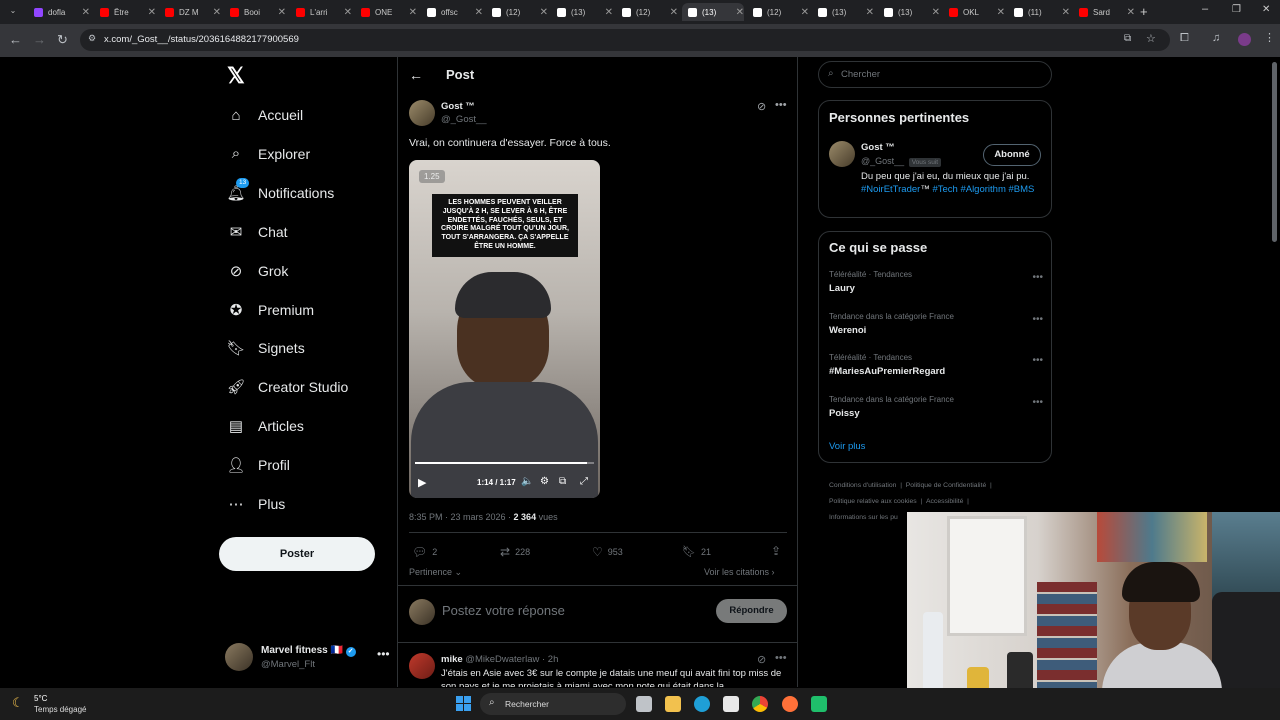 The image size is (1280, 720). Describe the element at coordinates (504, 463) in the screenshot. I see `video-progress-track` at that location.